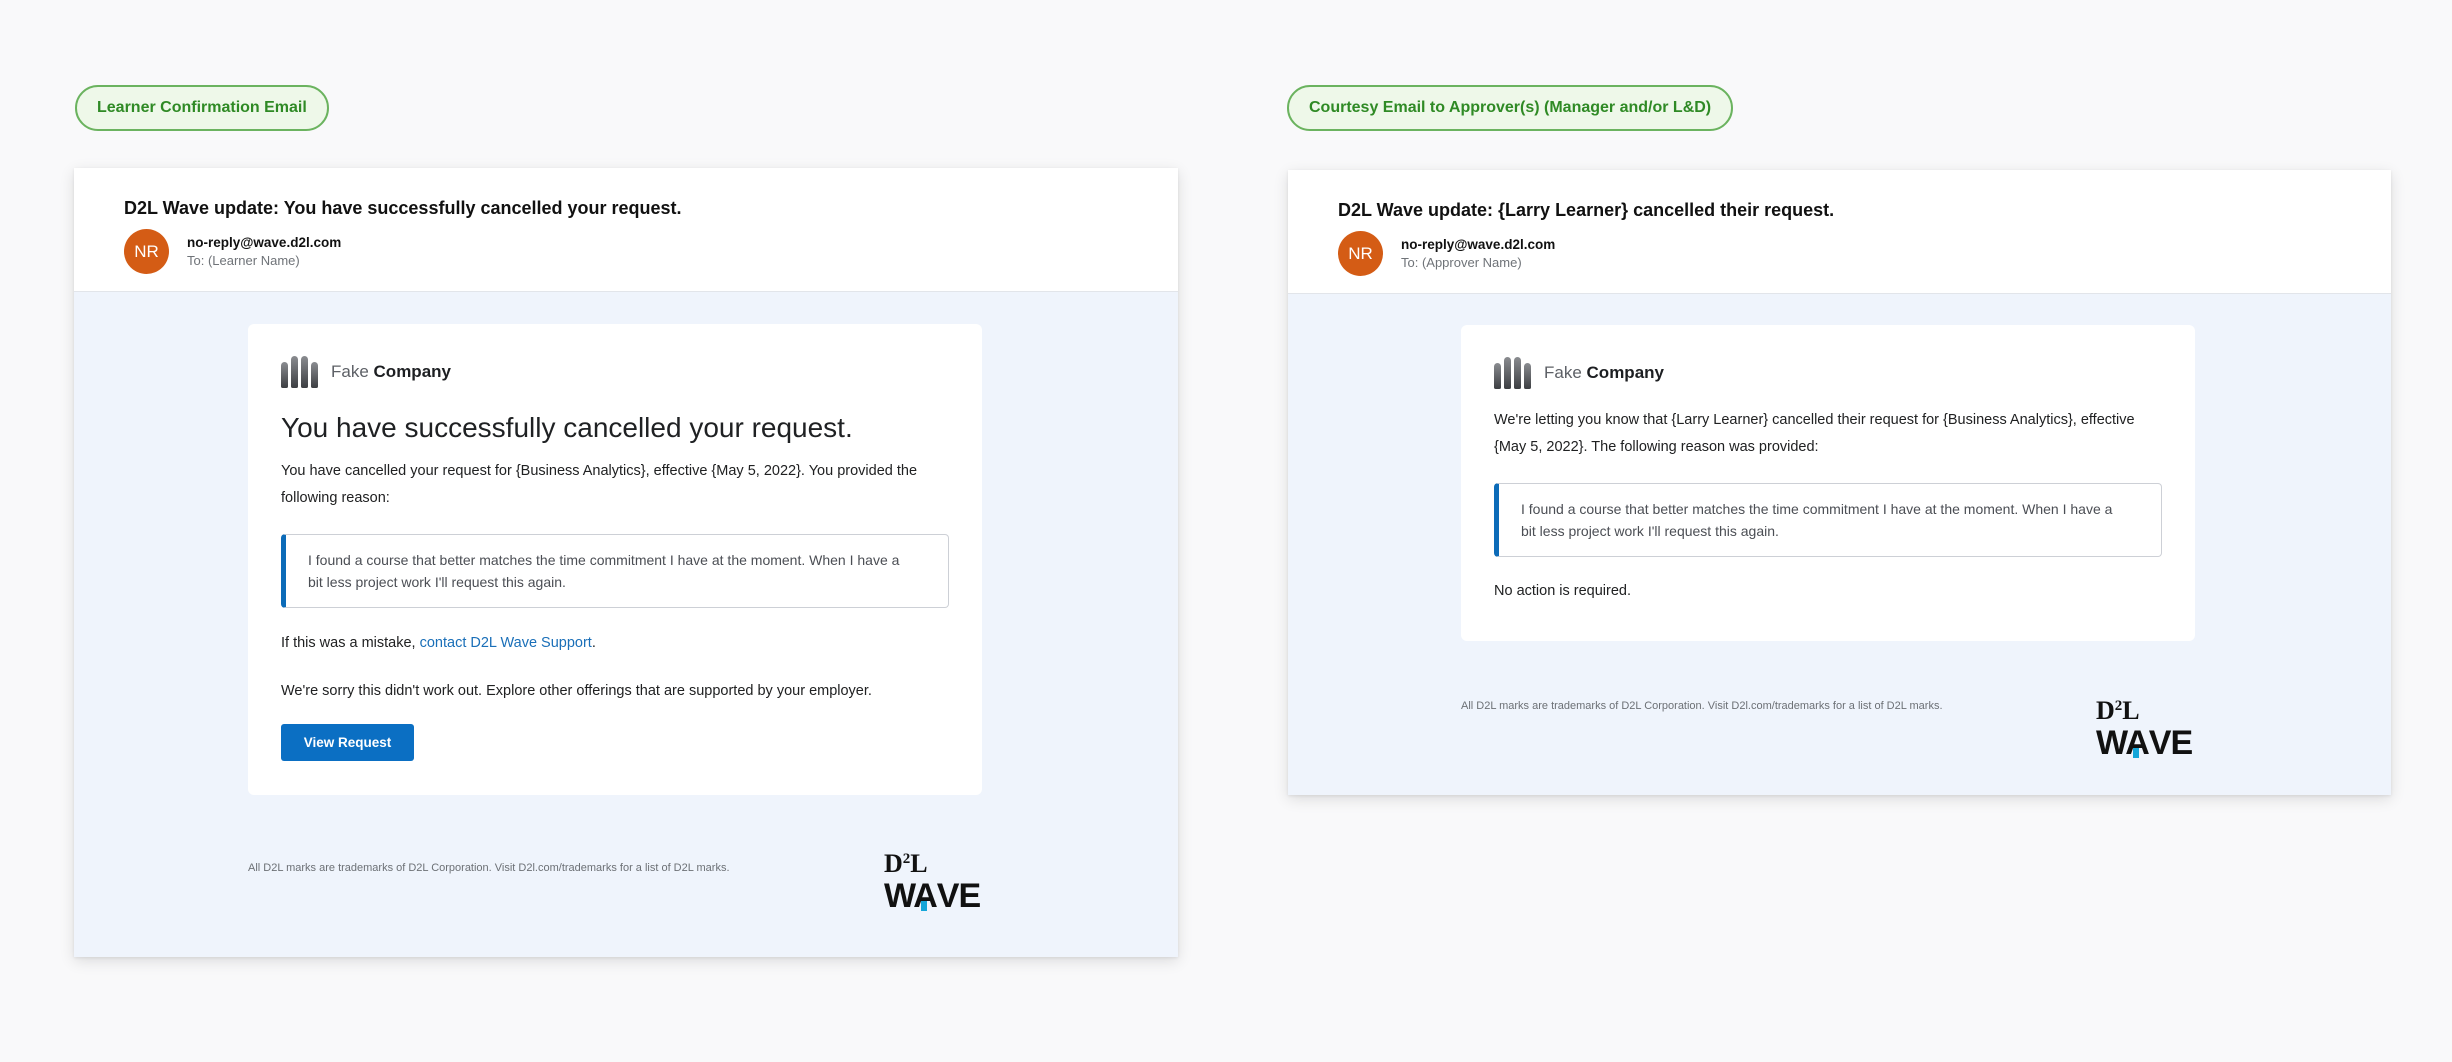 Image resolution: width=2452 pixels, height=1062 pixels. I want to click on learner-confirmation-email-label: Learner Confirmation Email, so click(202, 108).